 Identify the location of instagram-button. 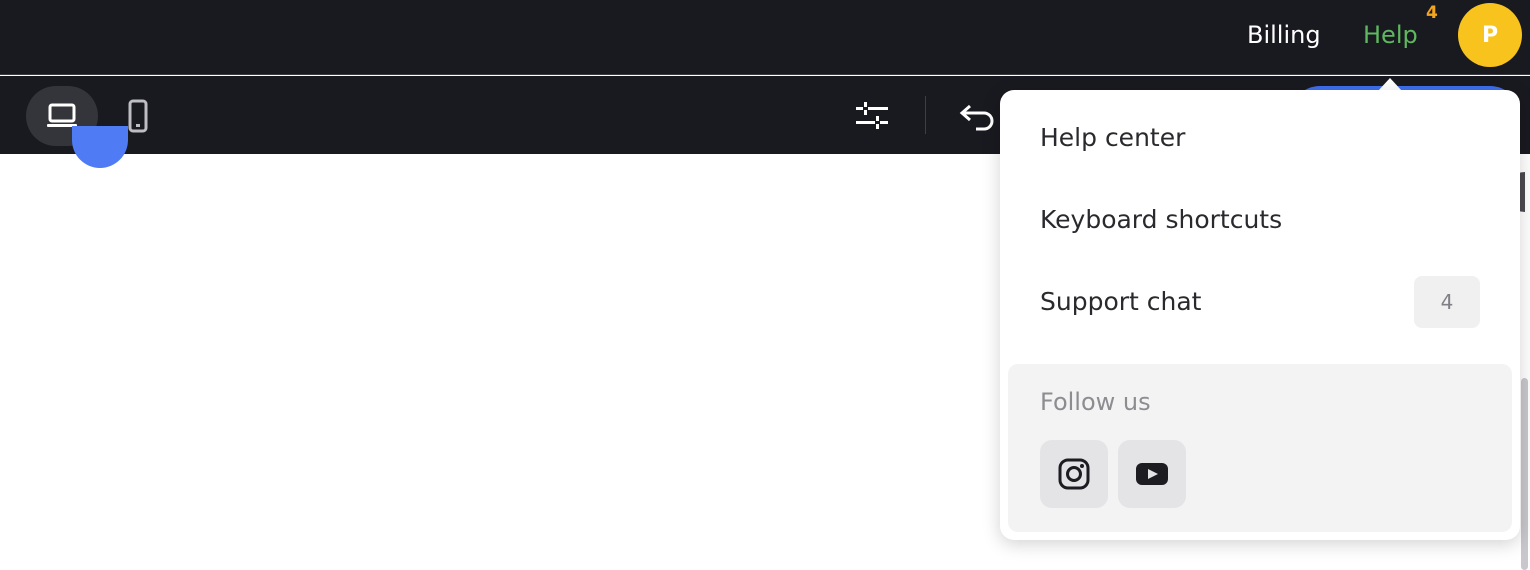
(1074, 474).